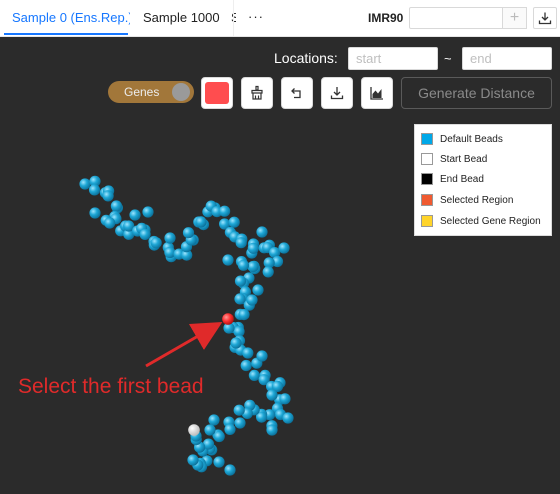 Image resolution: width=560 pixels, height=494 pixels. What do you see at coordinates (256, 18) in the screenshot?
I see `tabs-more-button: ···` at bounding box center [256, 18].